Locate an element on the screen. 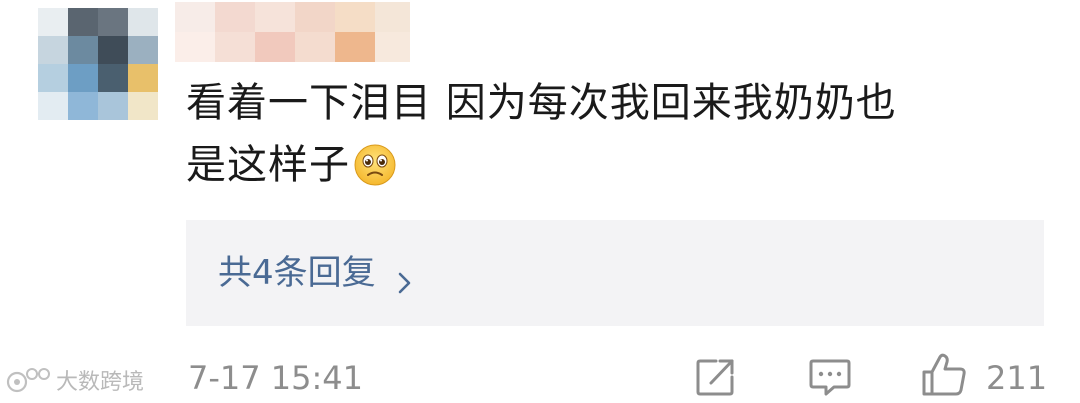  reply-comment-button is located at coordinates (830, 379).